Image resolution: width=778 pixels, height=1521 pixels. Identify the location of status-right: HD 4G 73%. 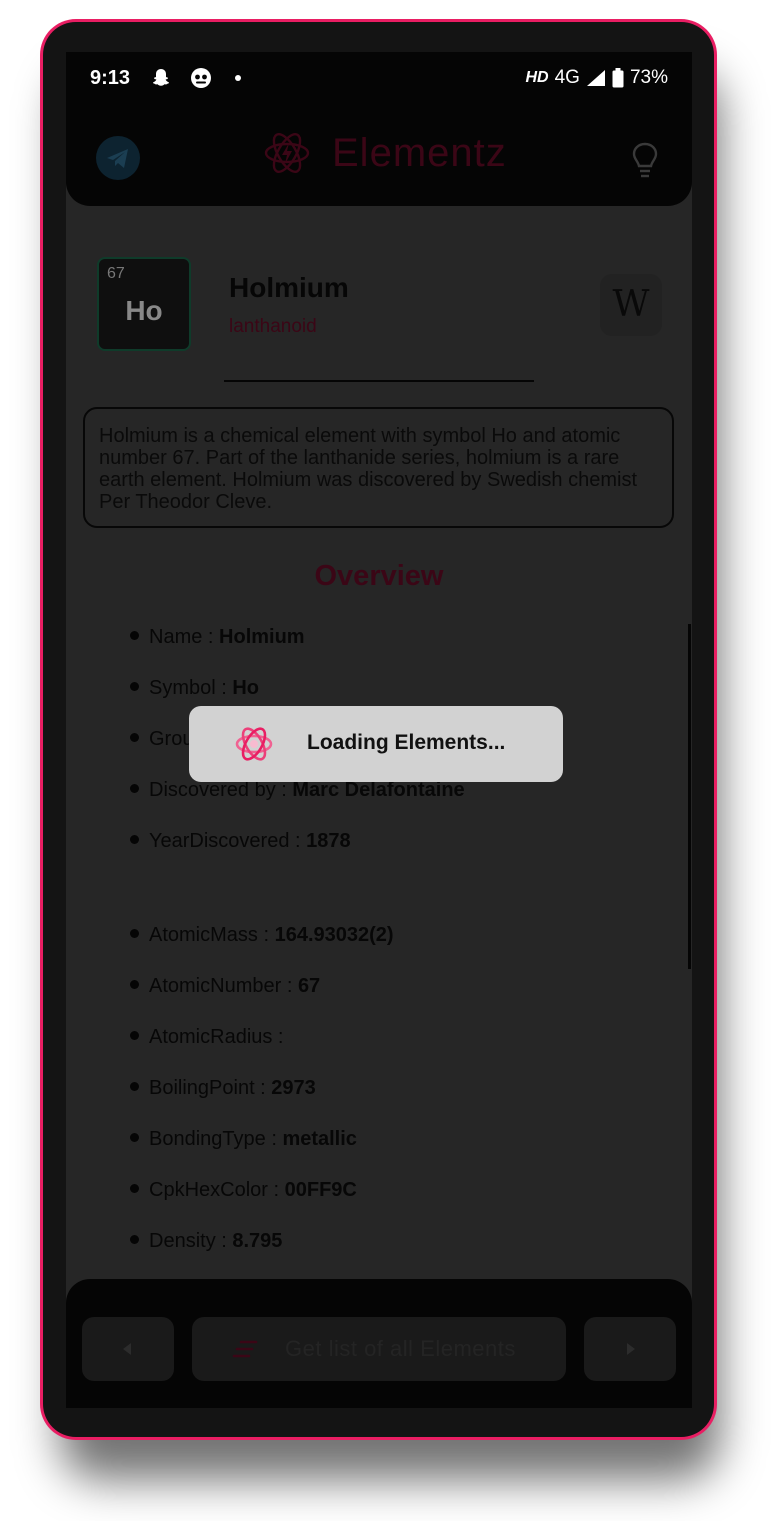
(597, 78).